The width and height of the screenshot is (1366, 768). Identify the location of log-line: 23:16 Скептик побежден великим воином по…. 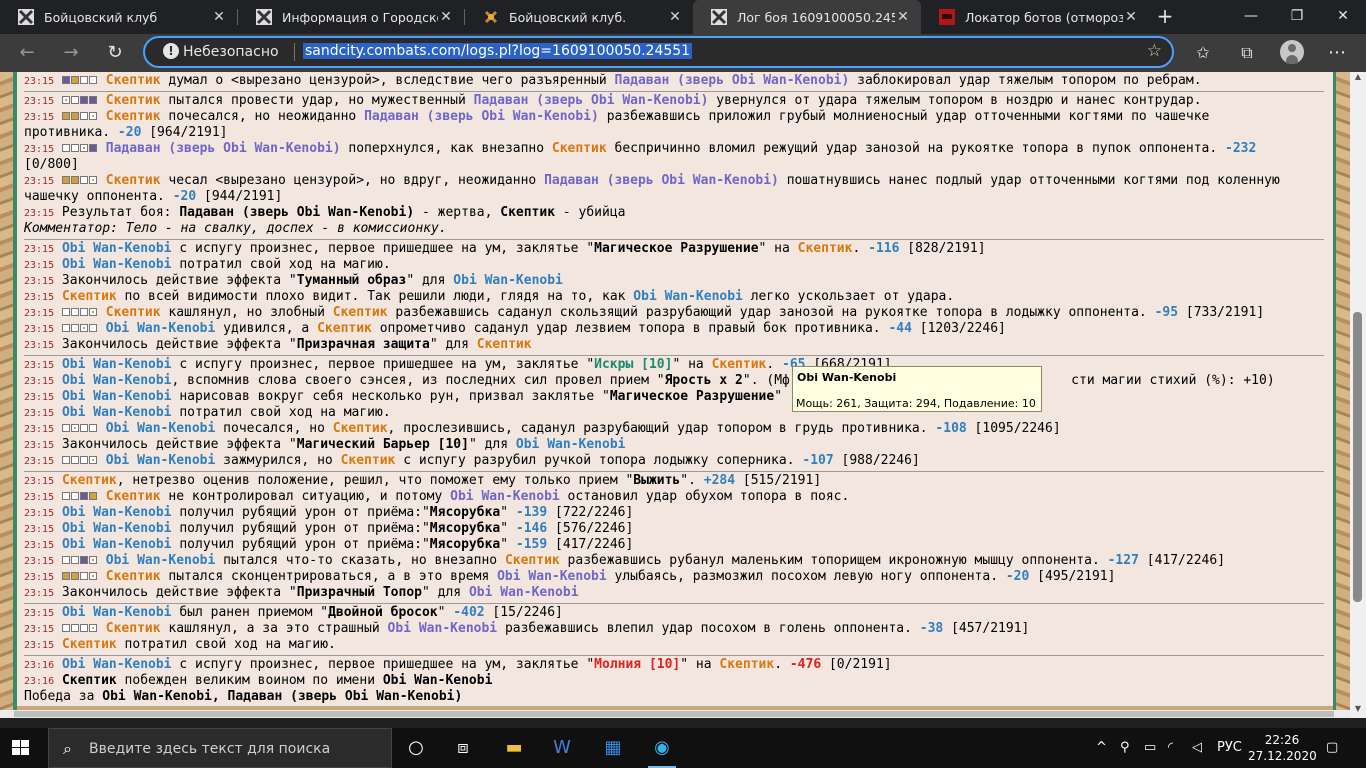
(258, 680).